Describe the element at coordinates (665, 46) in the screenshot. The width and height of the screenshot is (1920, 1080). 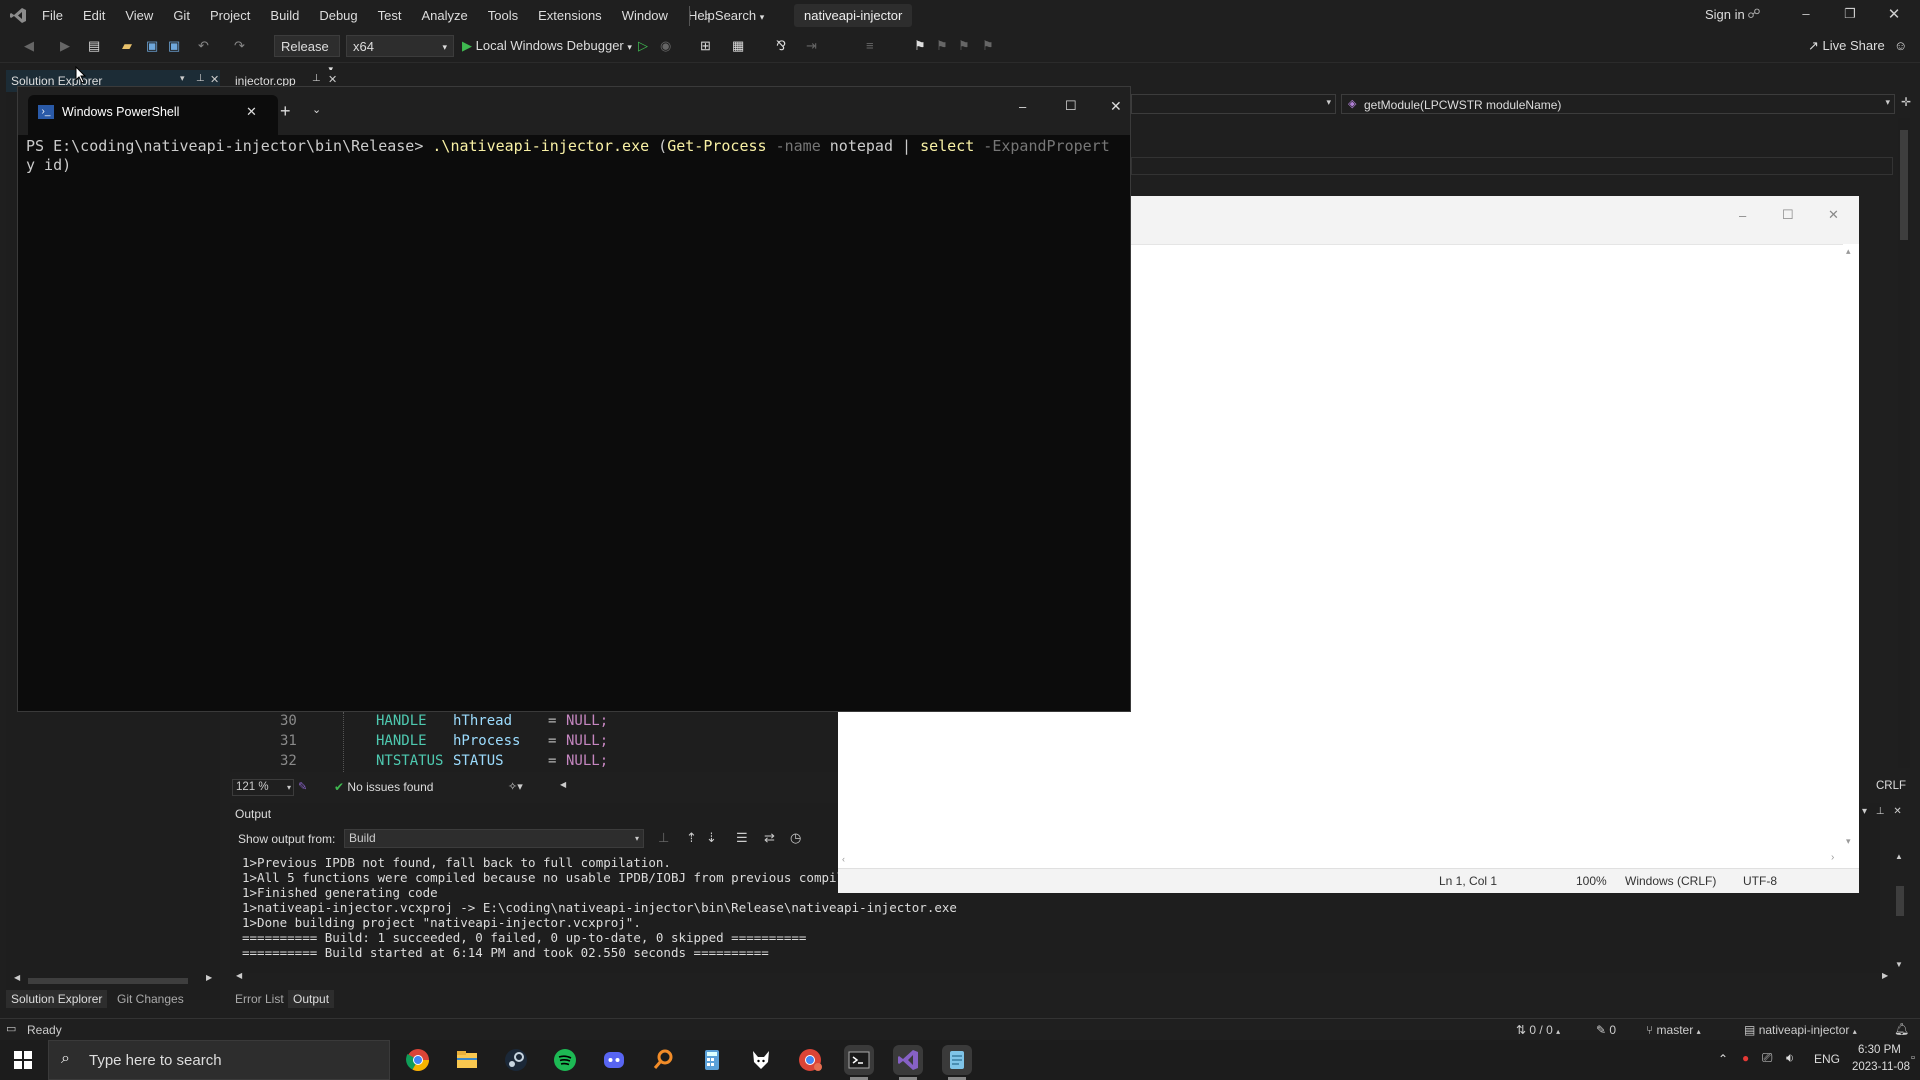
I see `hot-reload-icon: ◉` at that location.